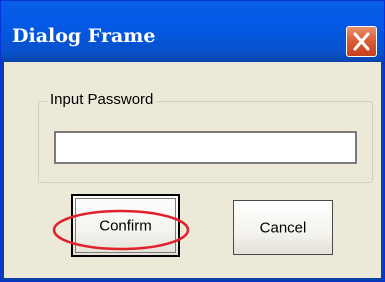 This screenshot has width=385, height=282. What do you see at coordinates (84, 36) in the screenshot?
I see `window-title: Dialog Frame` at bounding box center [84, 36].